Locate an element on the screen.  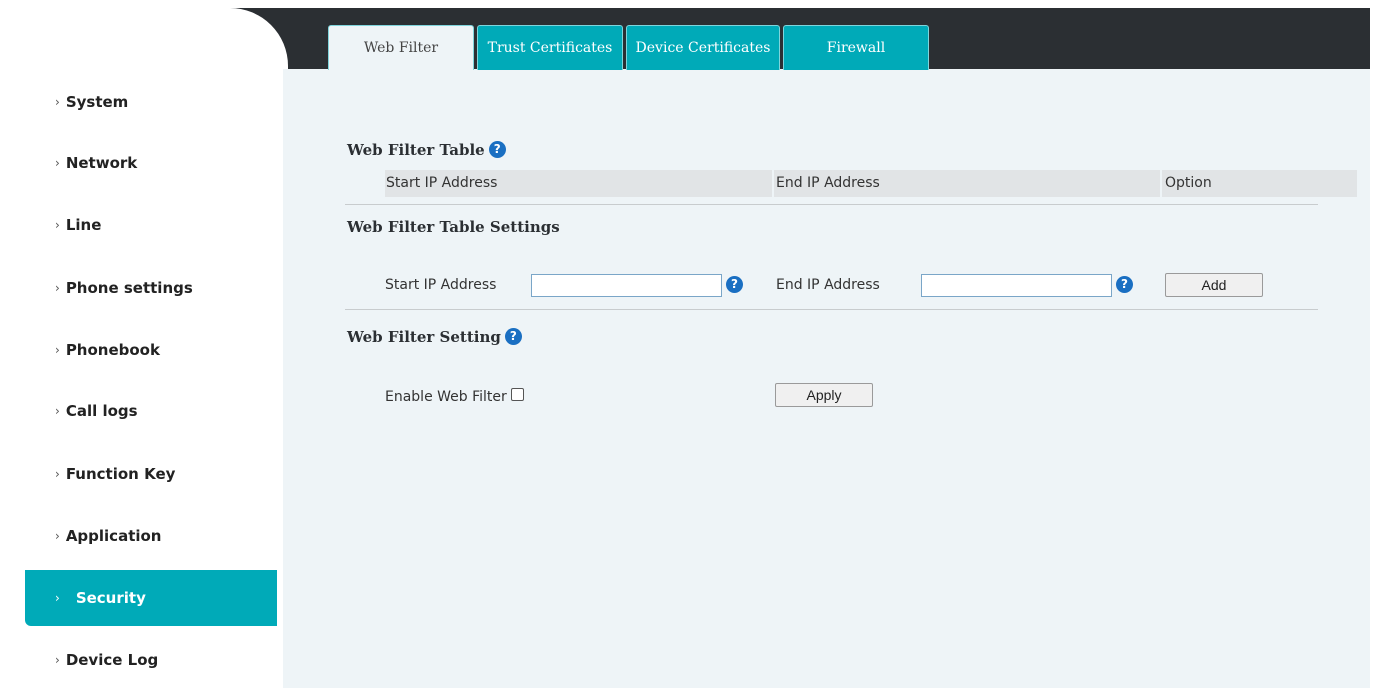
tab-trust-certificates: Trust Certificates is located at coordinates (550, 47).